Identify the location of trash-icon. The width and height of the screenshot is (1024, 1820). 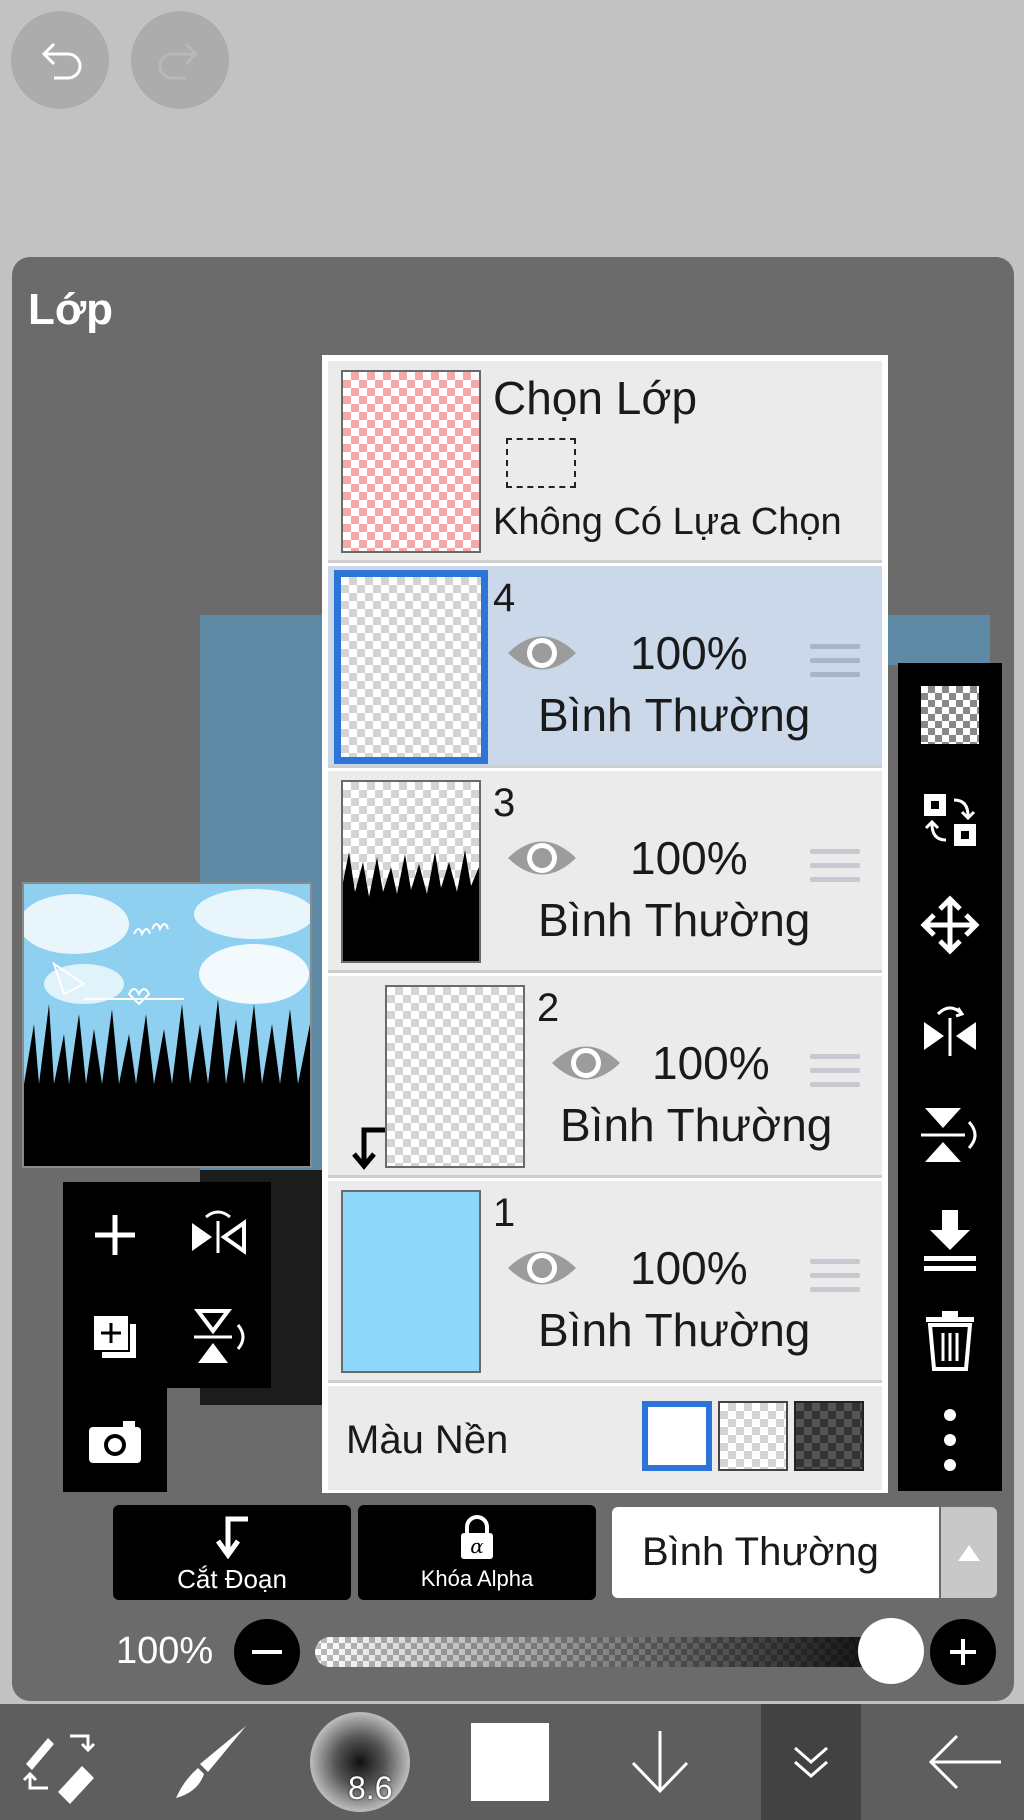
(950, 1341).